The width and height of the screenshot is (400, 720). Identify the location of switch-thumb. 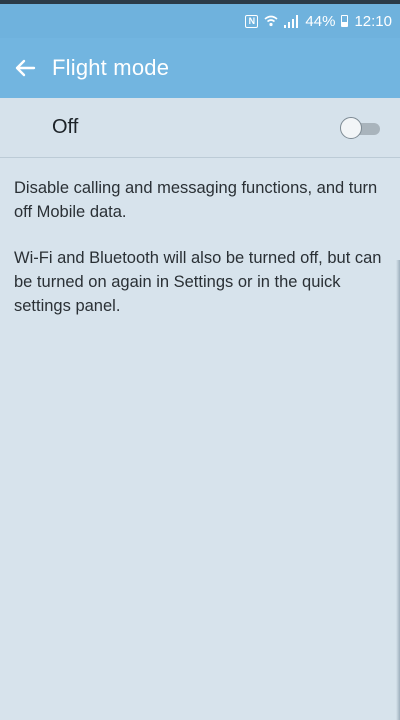
(351, 127).